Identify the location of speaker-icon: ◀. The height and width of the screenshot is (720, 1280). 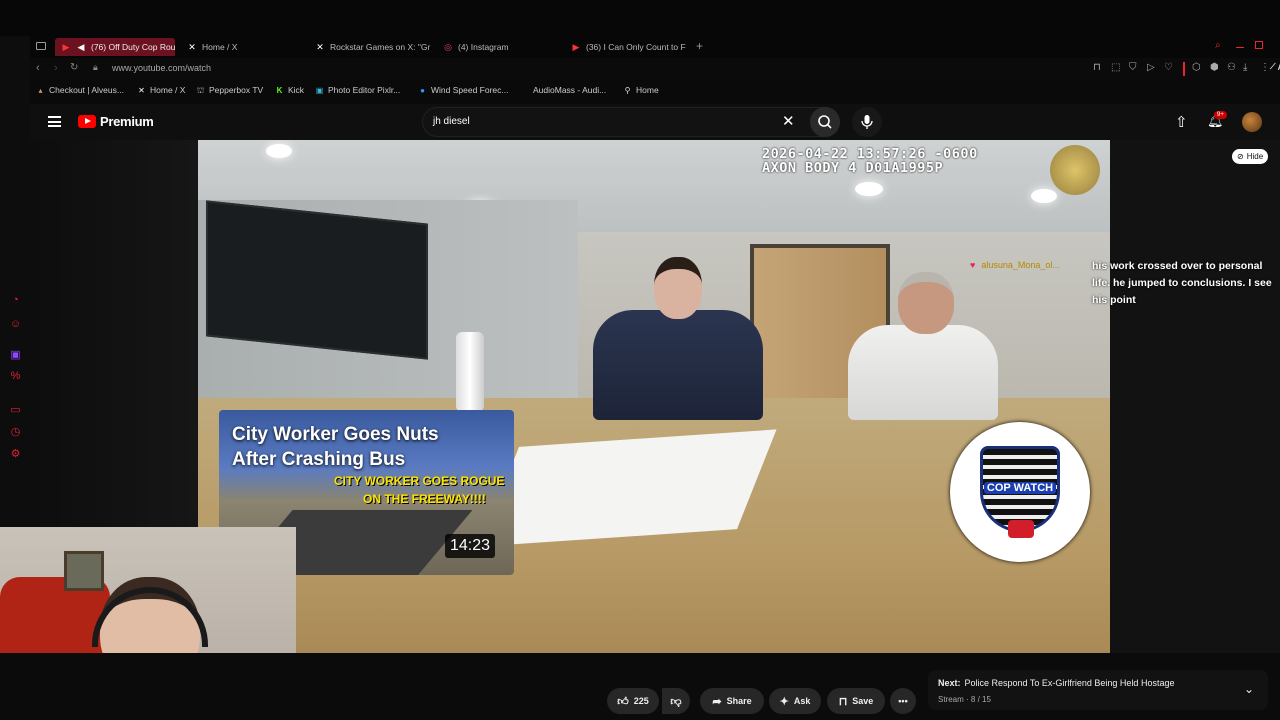
(81, 47).